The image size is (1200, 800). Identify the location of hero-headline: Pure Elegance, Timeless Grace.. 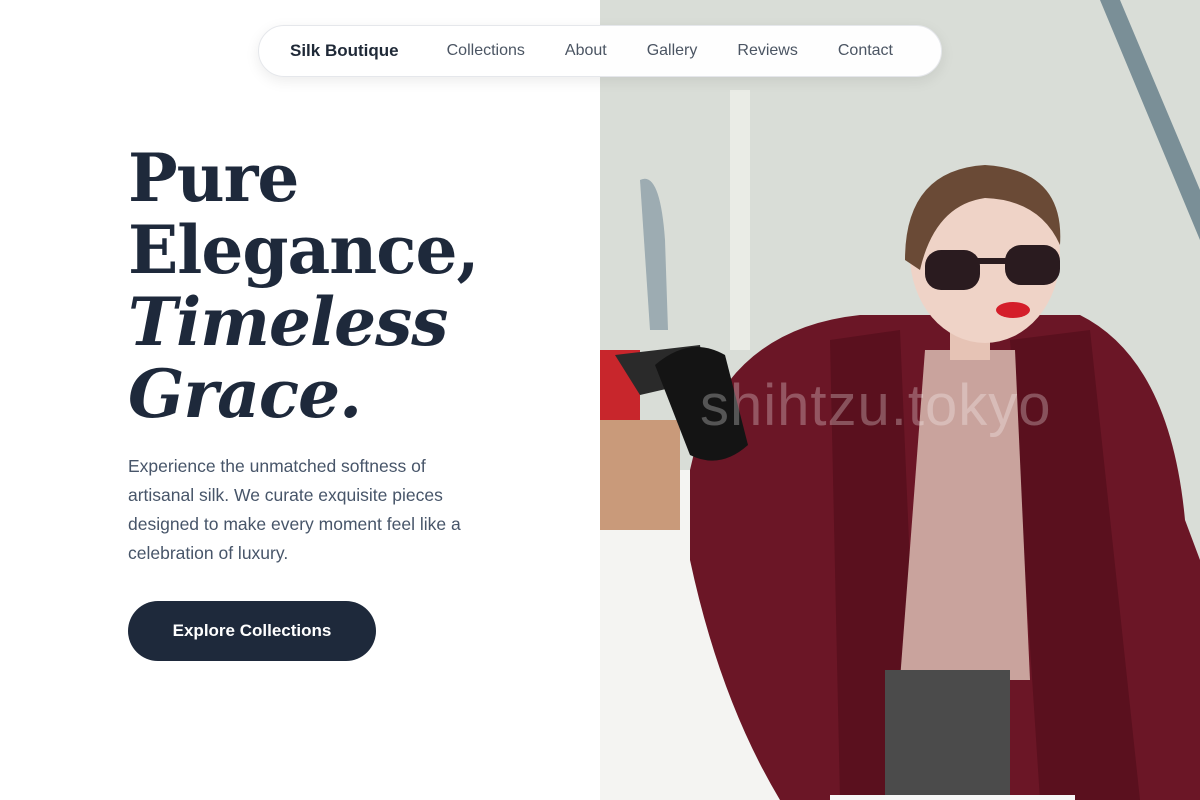
(358, 286).